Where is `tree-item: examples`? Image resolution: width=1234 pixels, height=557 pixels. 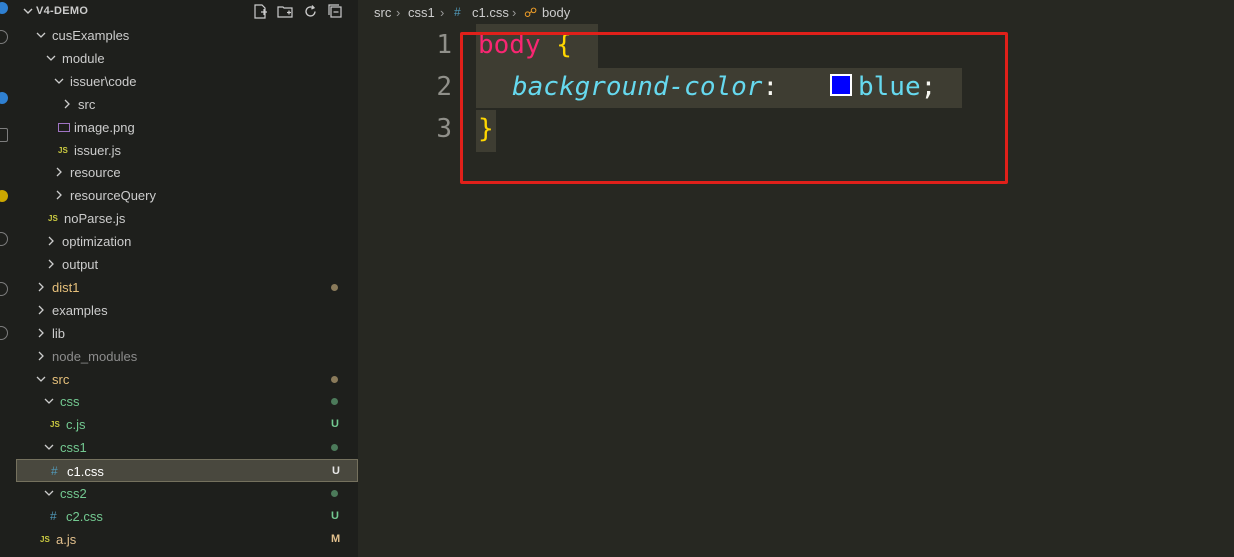
tree-item: examples is located at coordinates (187, 310).